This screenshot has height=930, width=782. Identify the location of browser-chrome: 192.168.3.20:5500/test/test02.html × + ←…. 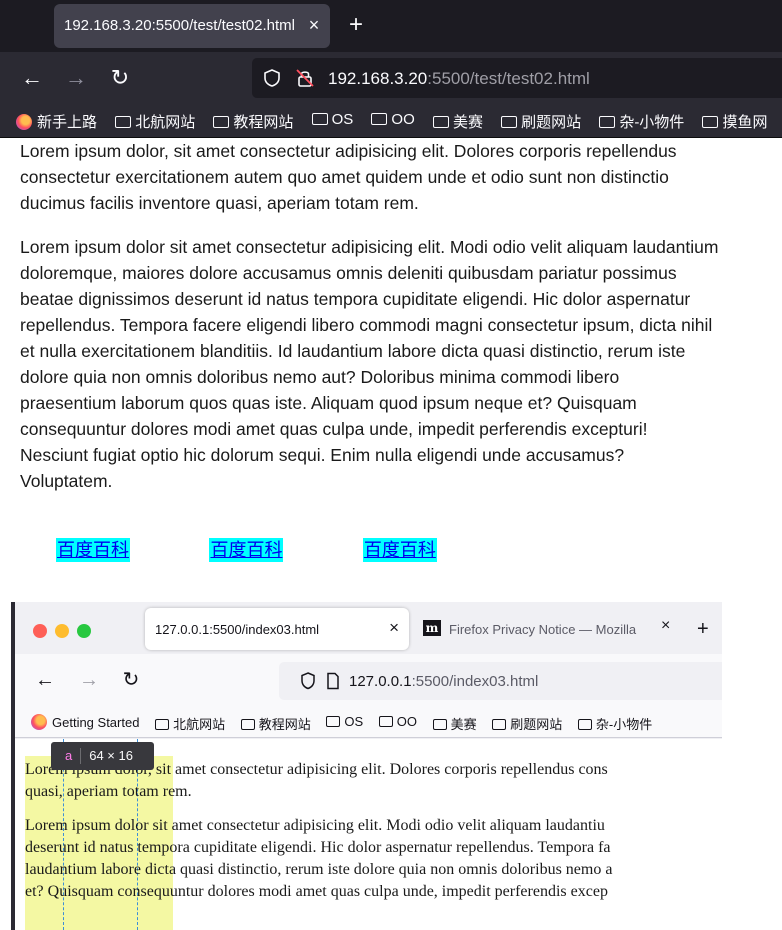
(391, 69).